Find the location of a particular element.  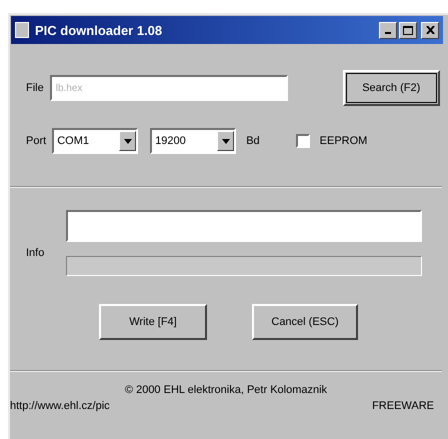

close-button is located at coordinates (430, 30).